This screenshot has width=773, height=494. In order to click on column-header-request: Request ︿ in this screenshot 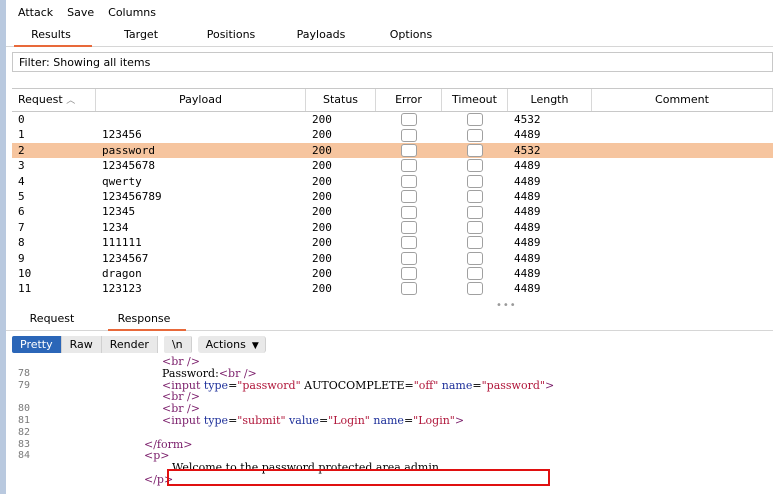, I will do `click(54, 100)`.